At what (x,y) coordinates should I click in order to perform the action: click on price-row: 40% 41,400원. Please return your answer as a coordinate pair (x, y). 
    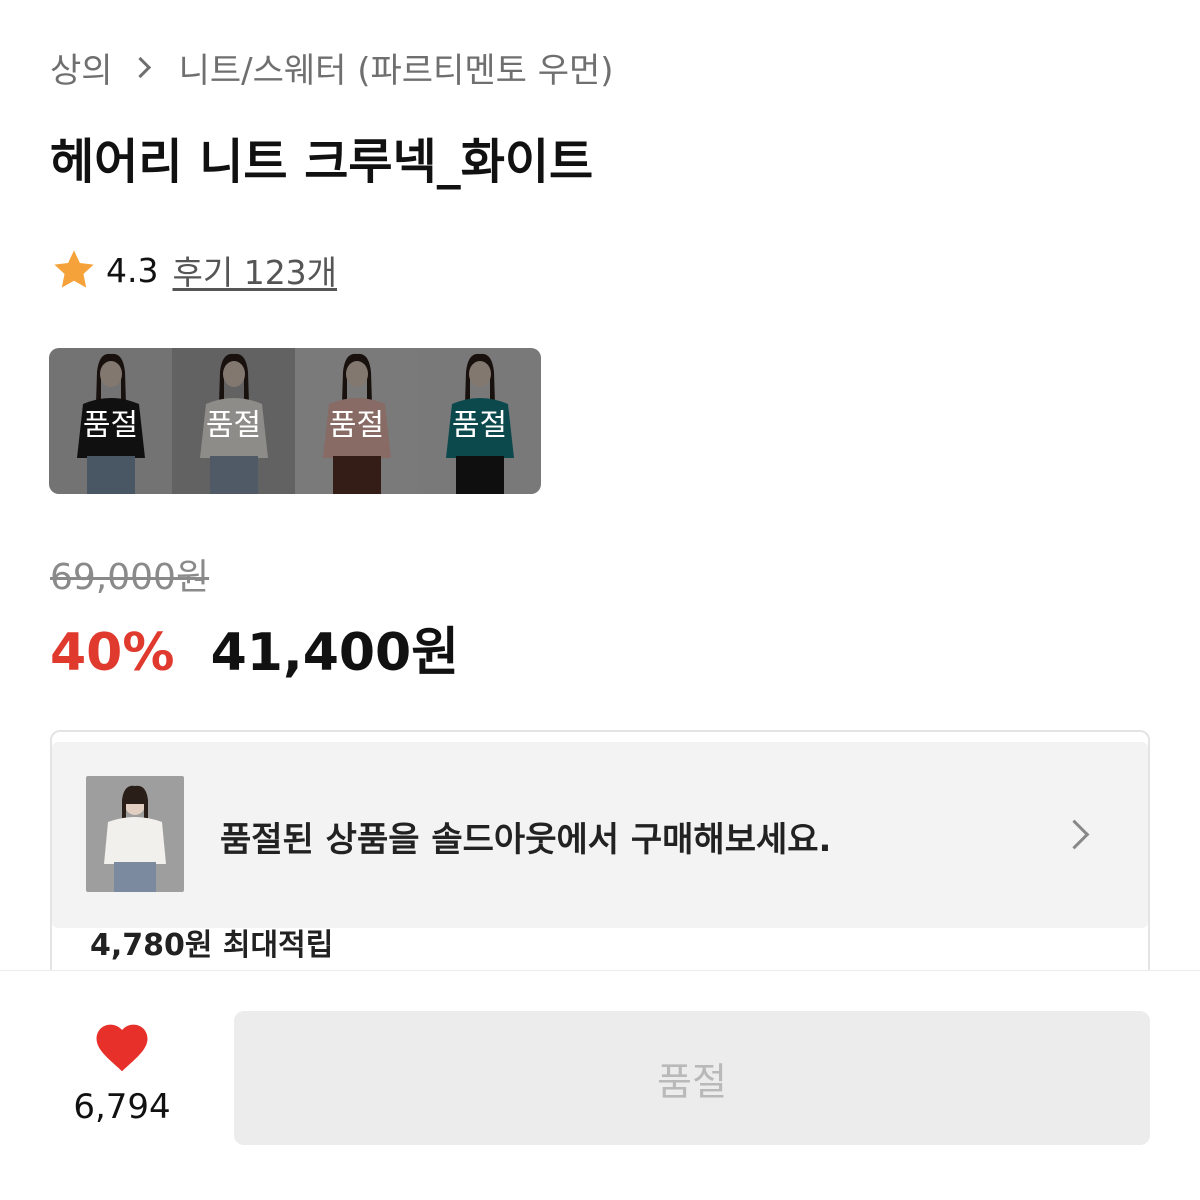
    Looking at the image, I should click on (254, 647).